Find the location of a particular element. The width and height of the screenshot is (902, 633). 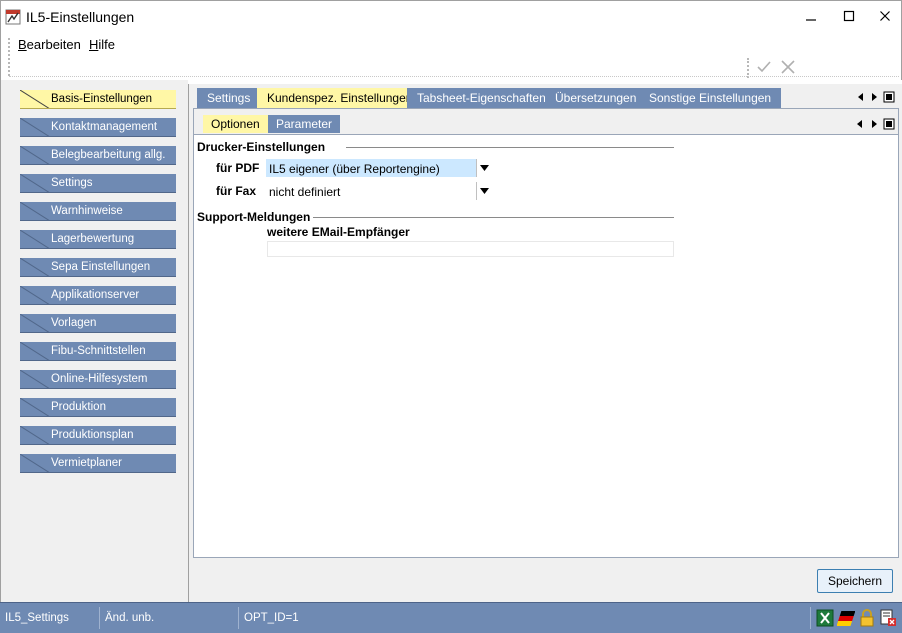

menu-bearbeiten: Bearbeiten is located at coordinates (49, 44).